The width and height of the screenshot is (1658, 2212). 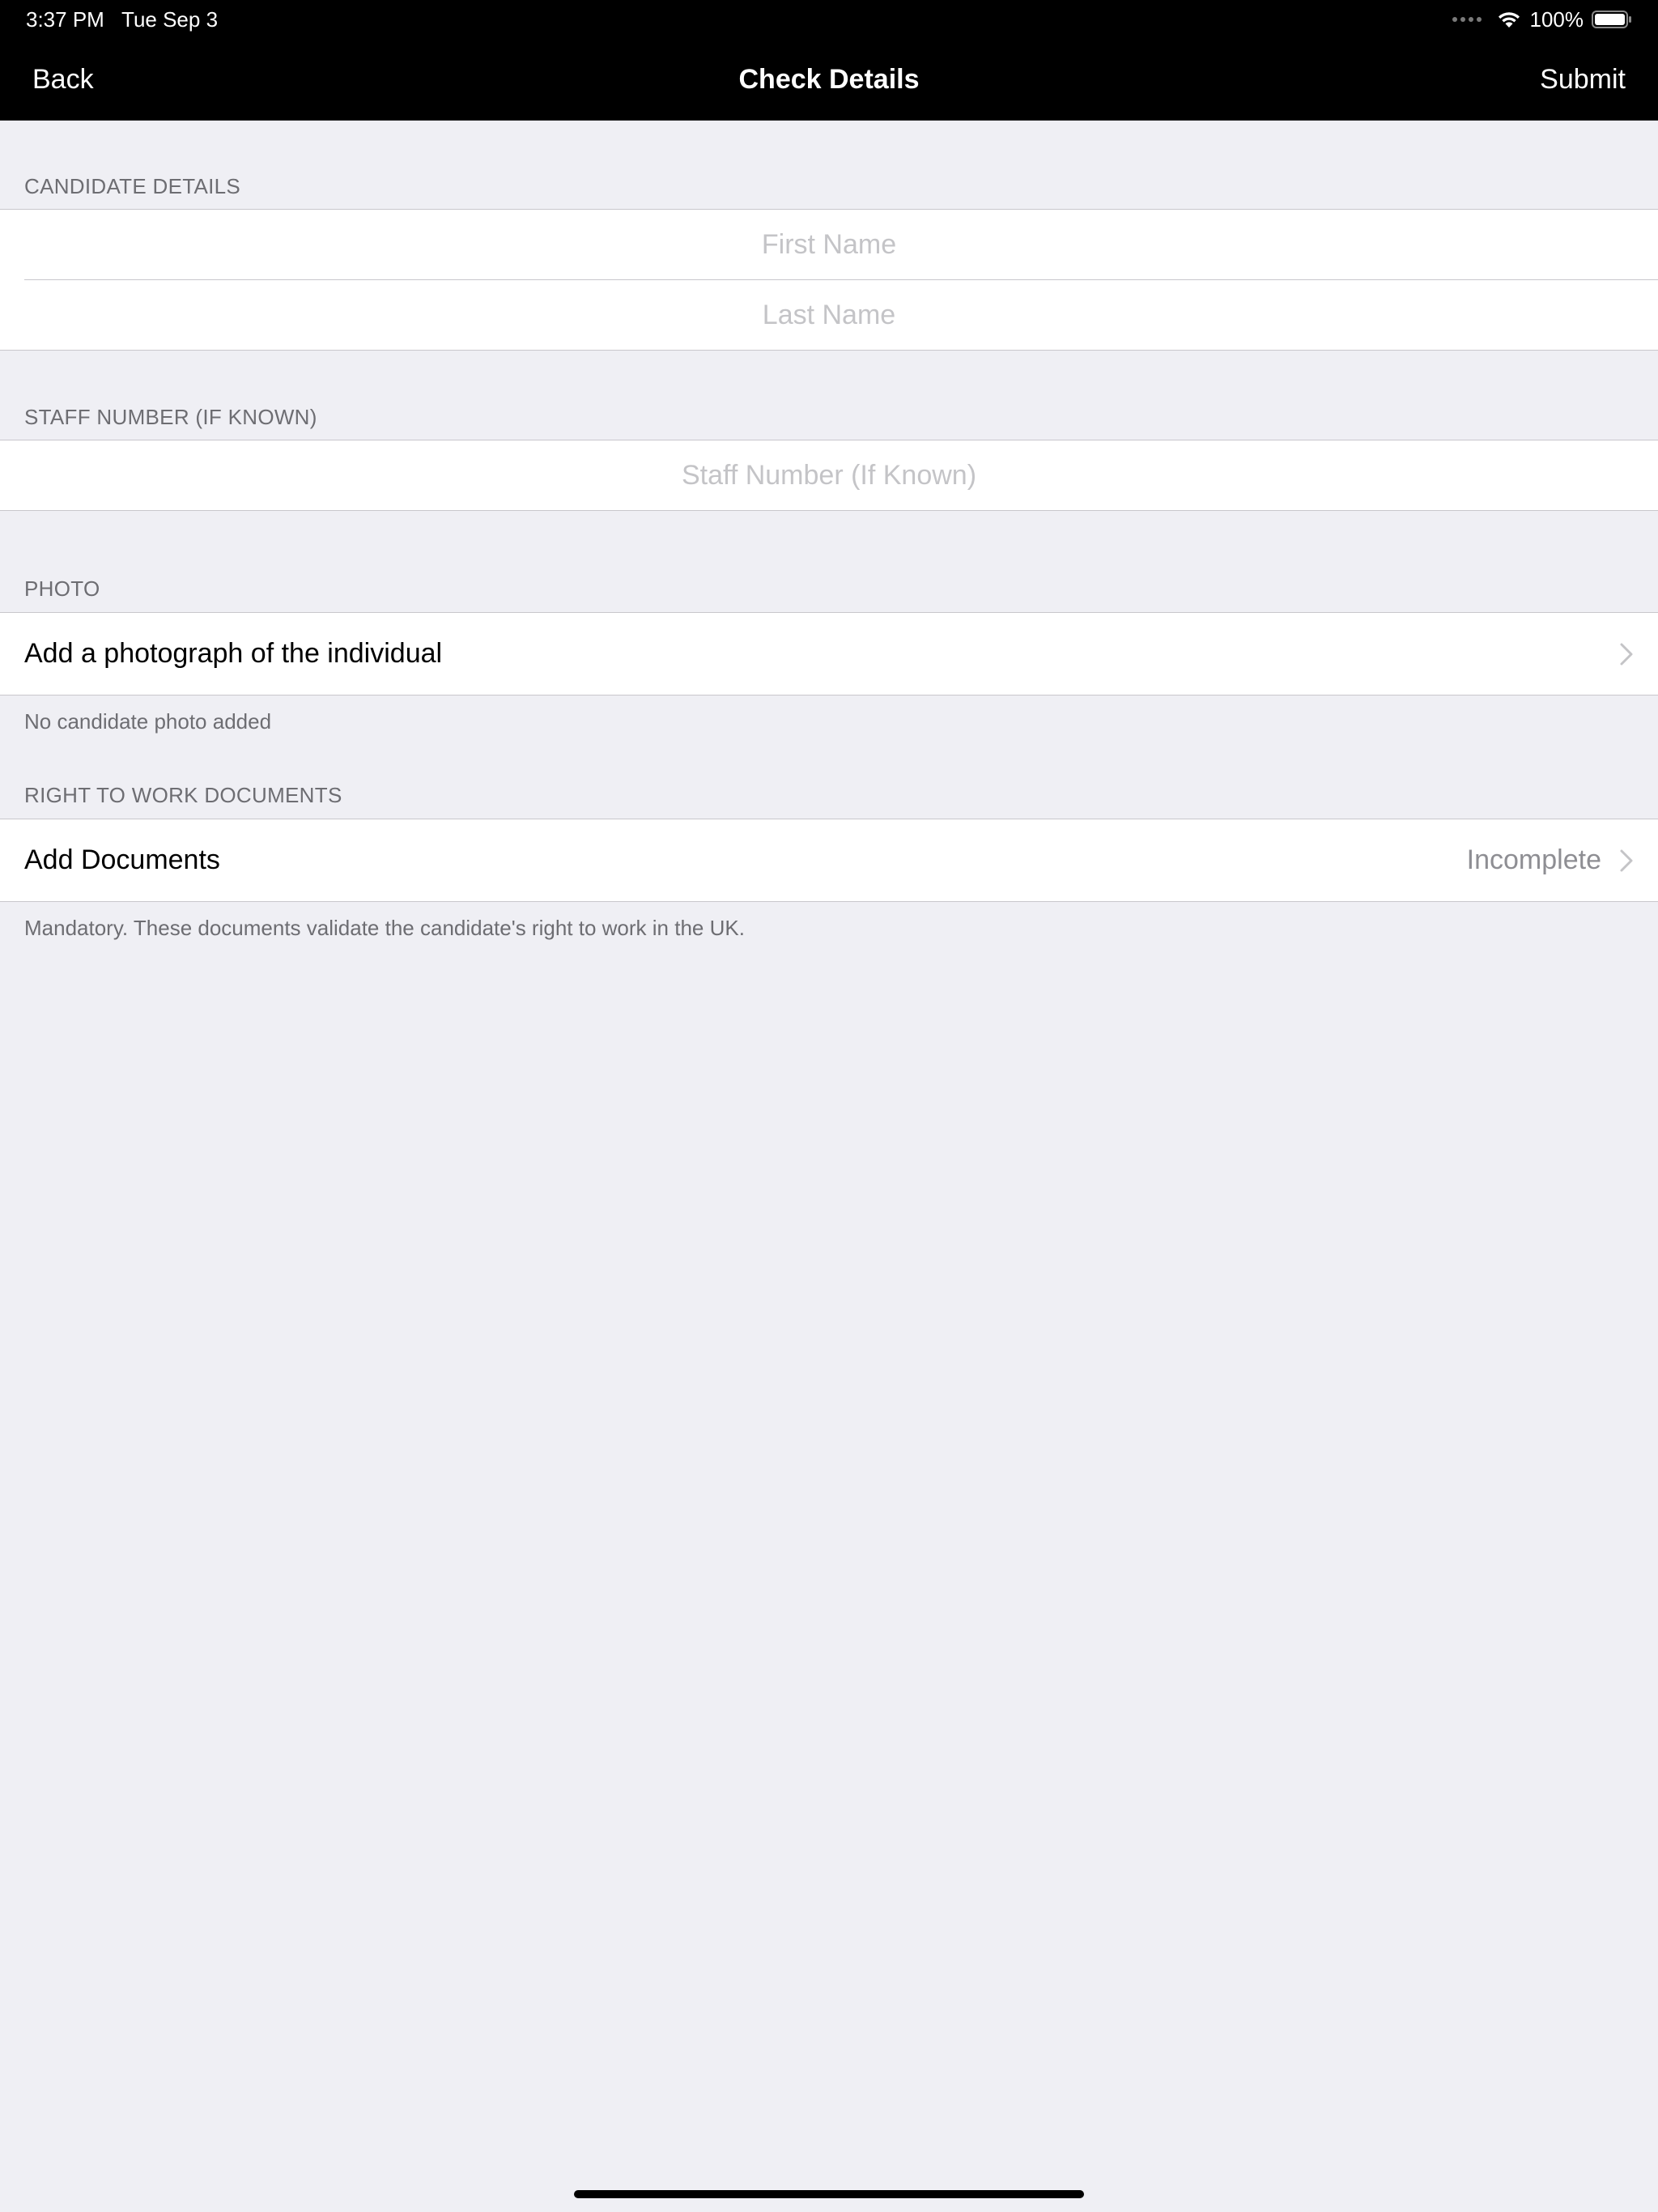 What do you see at coordinates (829, 79) in the screenshot?
I see `page-title: Check Details` at bounding box center [829, 79].